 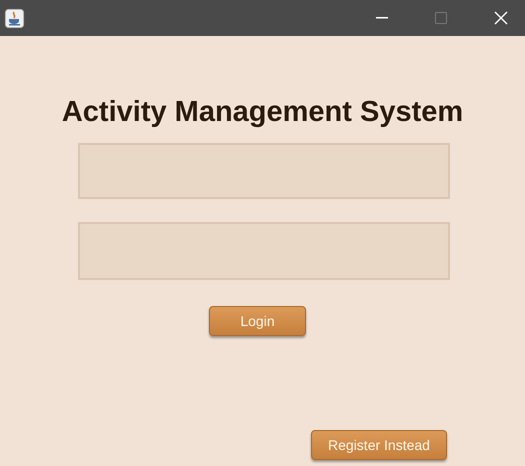 I want to click on register-button: Register Instead, so click(x=379, y=445).